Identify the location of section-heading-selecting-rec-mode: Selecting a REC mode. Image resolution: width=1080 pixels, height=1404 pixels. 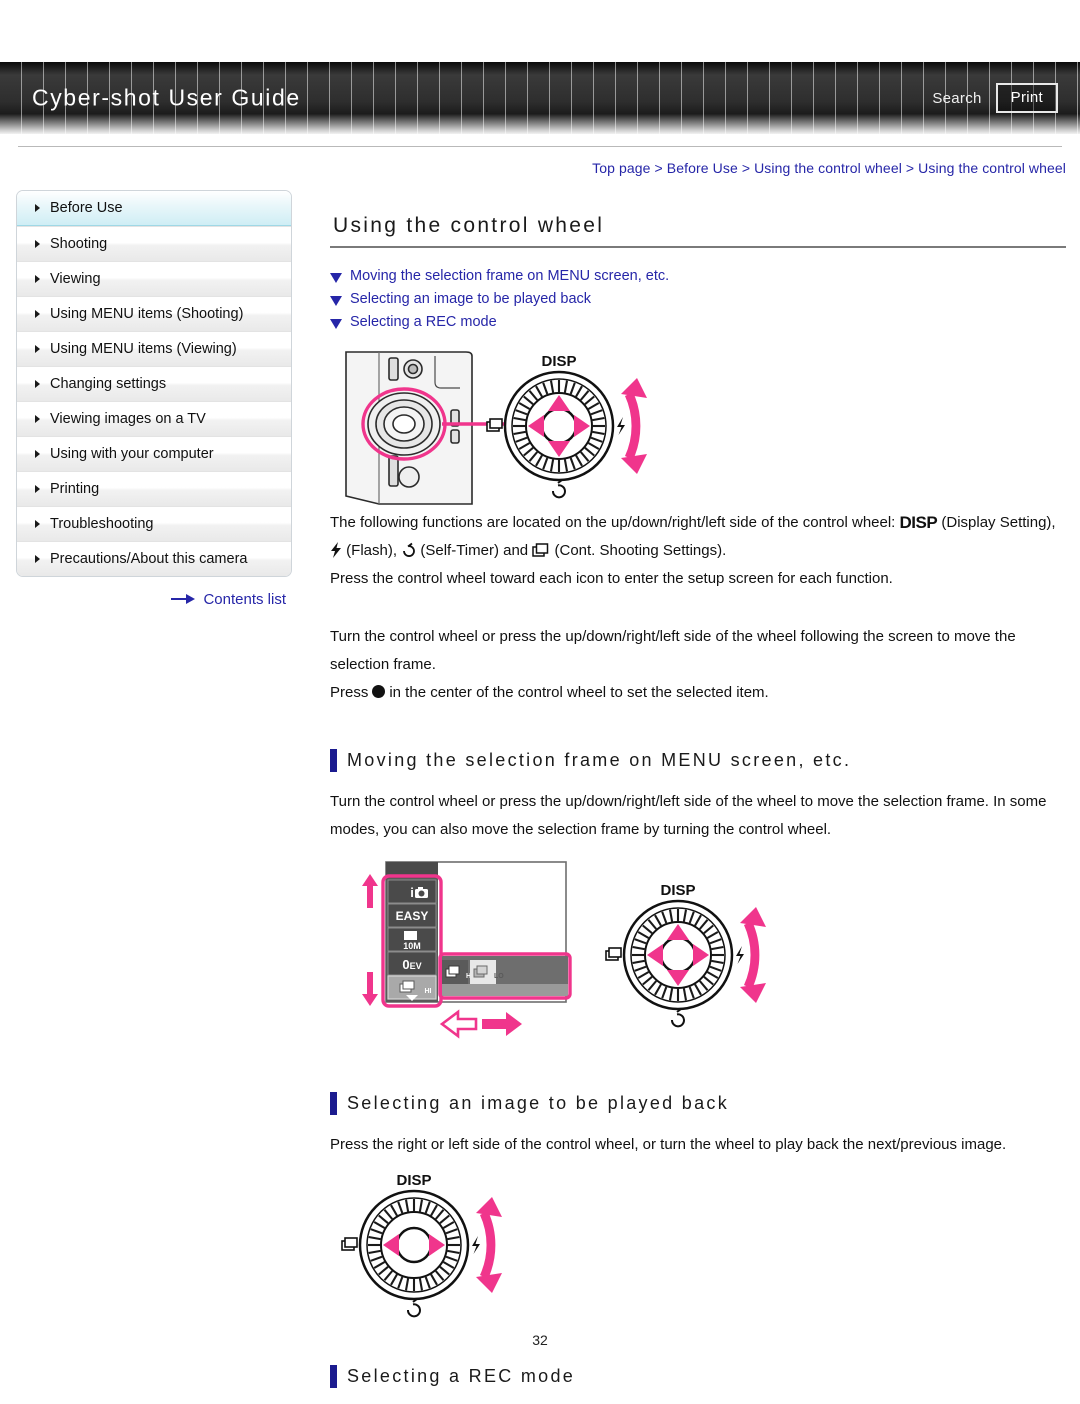
(698, 1376).